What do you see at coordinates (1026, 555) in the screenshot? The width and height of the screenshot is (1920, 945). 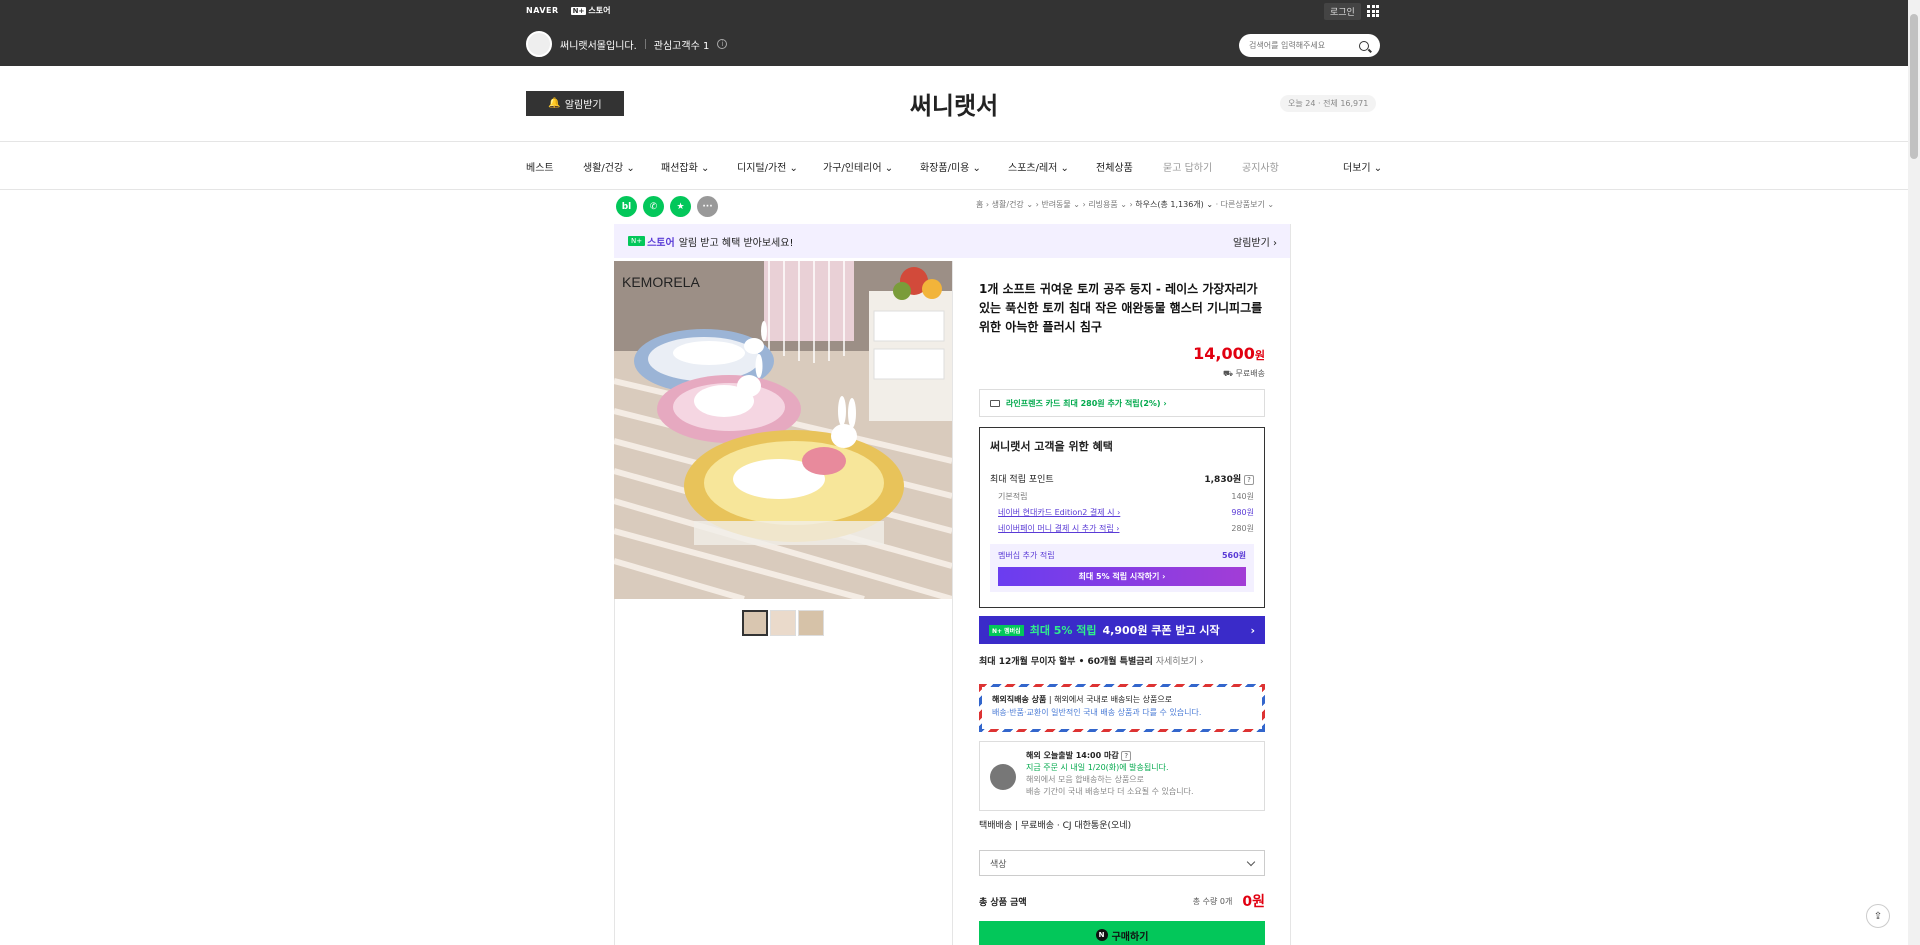 I see `membership-label: 멤버십 추가 적립` at bounding box center [1026, 555].